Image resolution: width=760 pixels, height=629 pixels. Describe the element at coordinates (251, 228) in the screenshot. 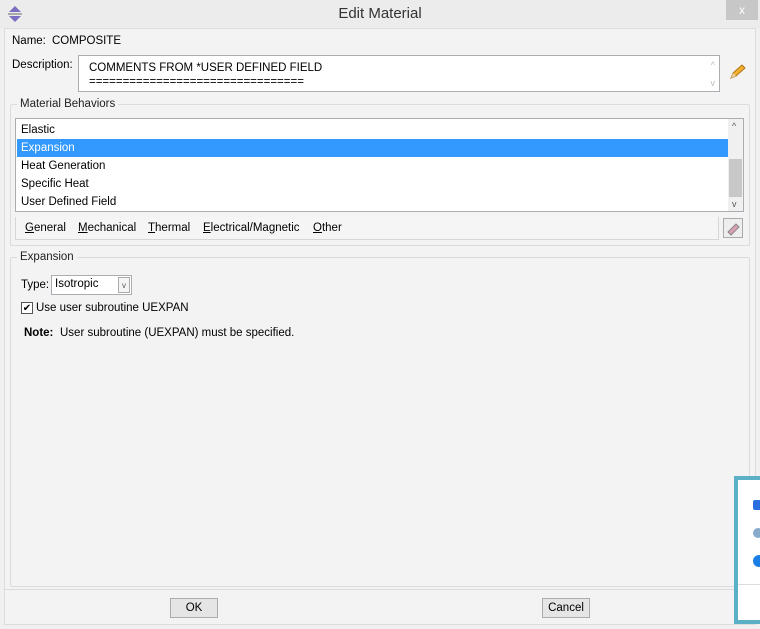

I see `menu-electrical-magnetic: Electrical/Magnetic` at that location.